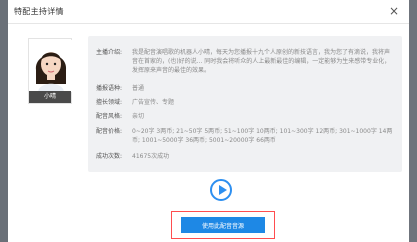 Image resolution: width=417 pixels, height=242 pixels. I want to click on backdrop-right-edge, so click(413, 121).